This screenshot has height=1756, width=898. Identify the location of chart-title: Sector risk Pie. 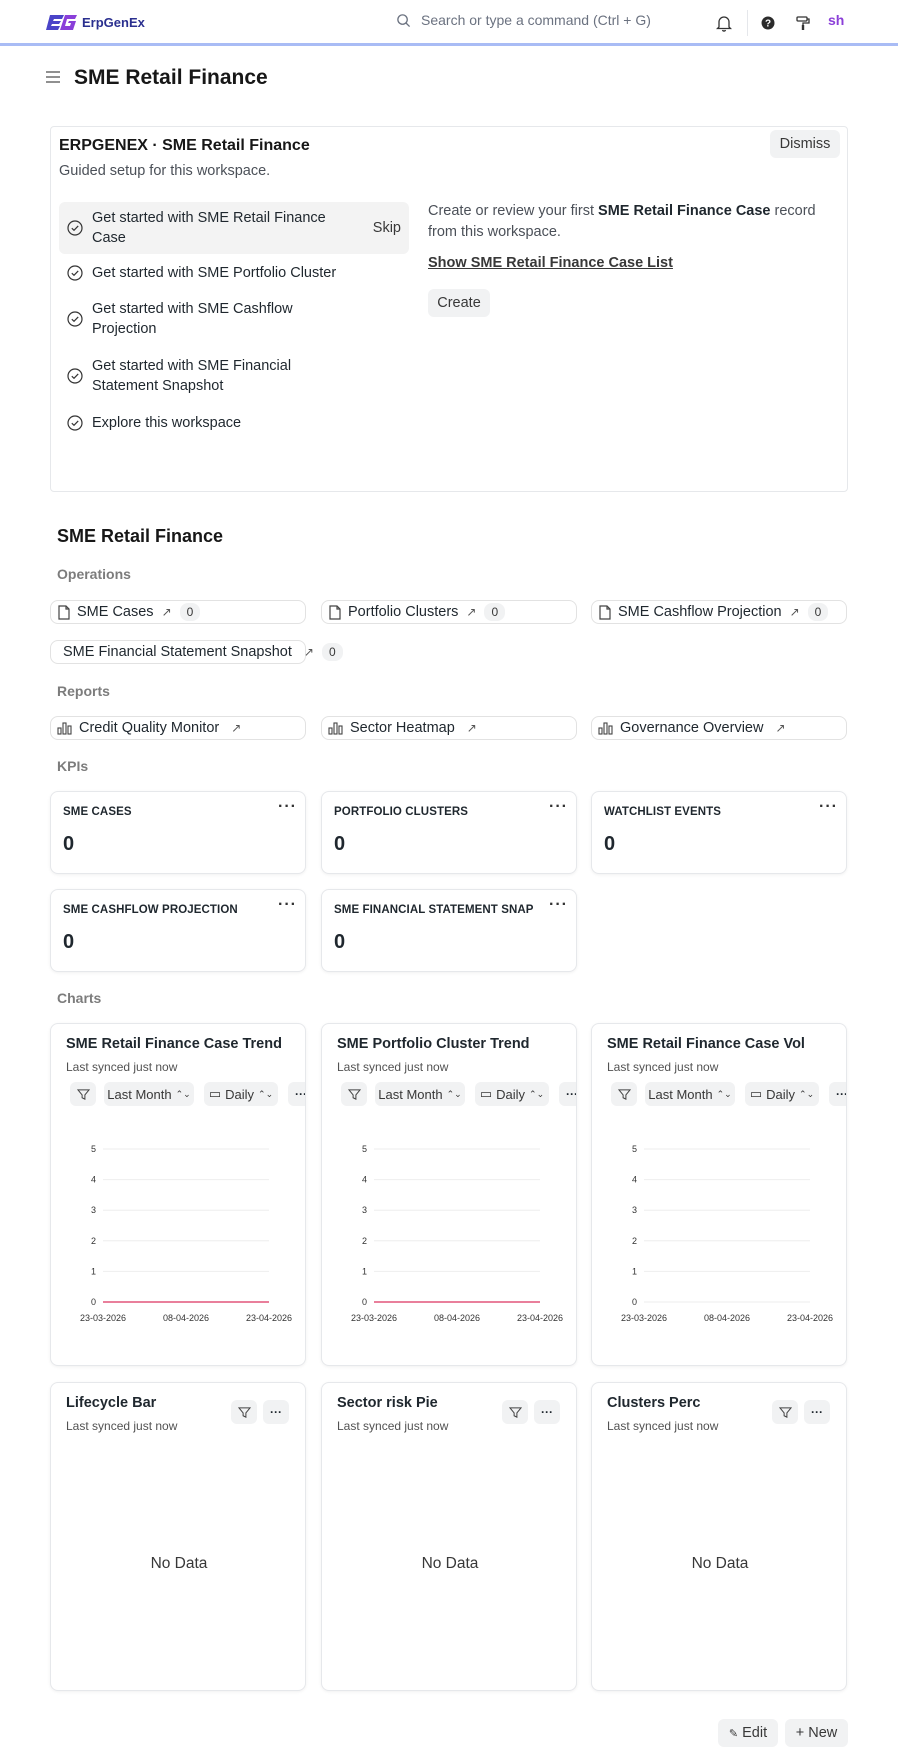
(387, 1403).